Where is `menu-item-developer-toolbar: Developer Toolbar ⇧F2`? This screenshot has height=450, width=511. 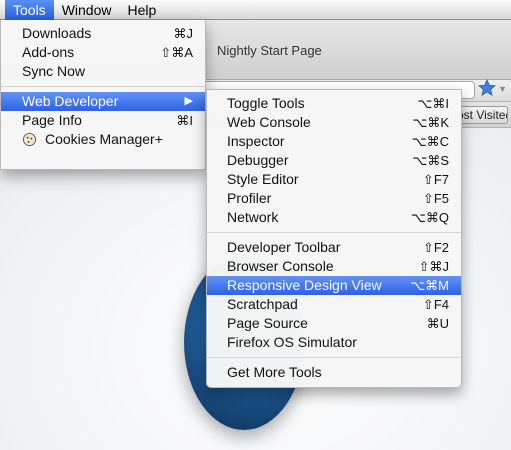 menu-item-developer-toolbar: Developer Toolbar ⇧F2 is located at coordinates (334, 247).